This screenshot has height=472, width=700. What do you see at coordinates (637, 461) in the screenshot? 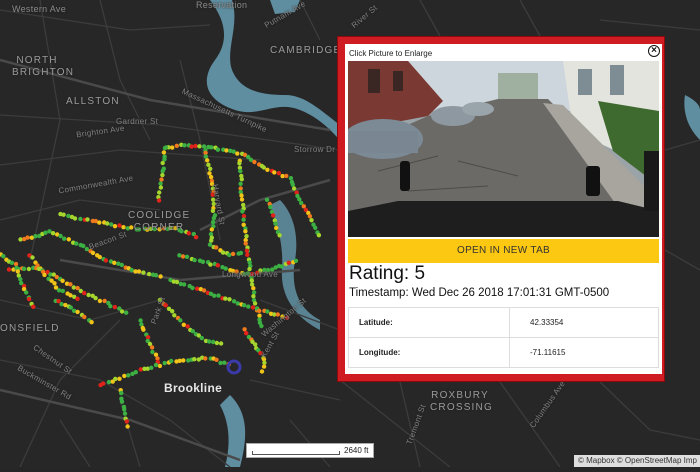
I see `map-attribution: © Mapbox © OpenStreetMap Imp` at bounding box center [637, 461].